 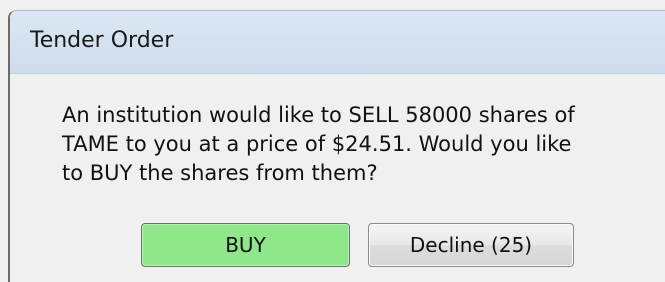 I want to click on buy-button: BUY, so click(x=245, y=245).